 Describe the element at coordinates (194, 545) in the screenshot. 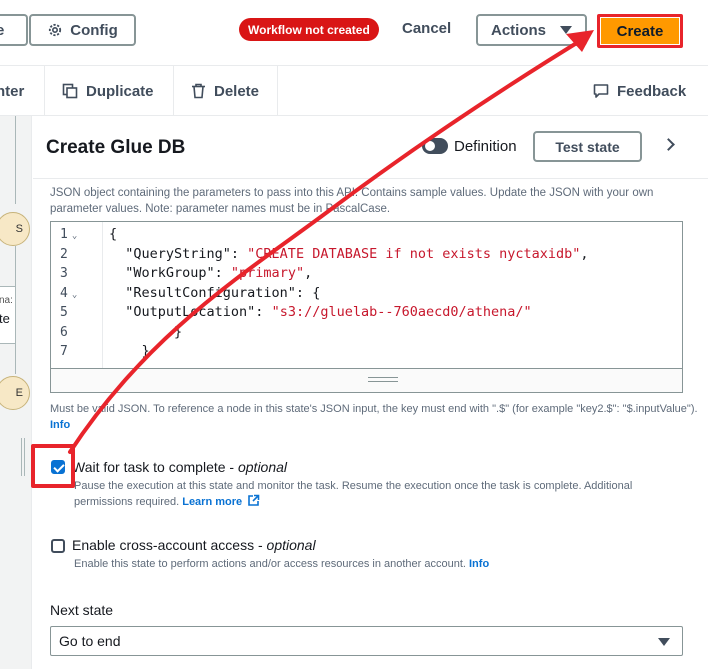

I see `cross-account-label: Enable cross-account access - optional` at that location.